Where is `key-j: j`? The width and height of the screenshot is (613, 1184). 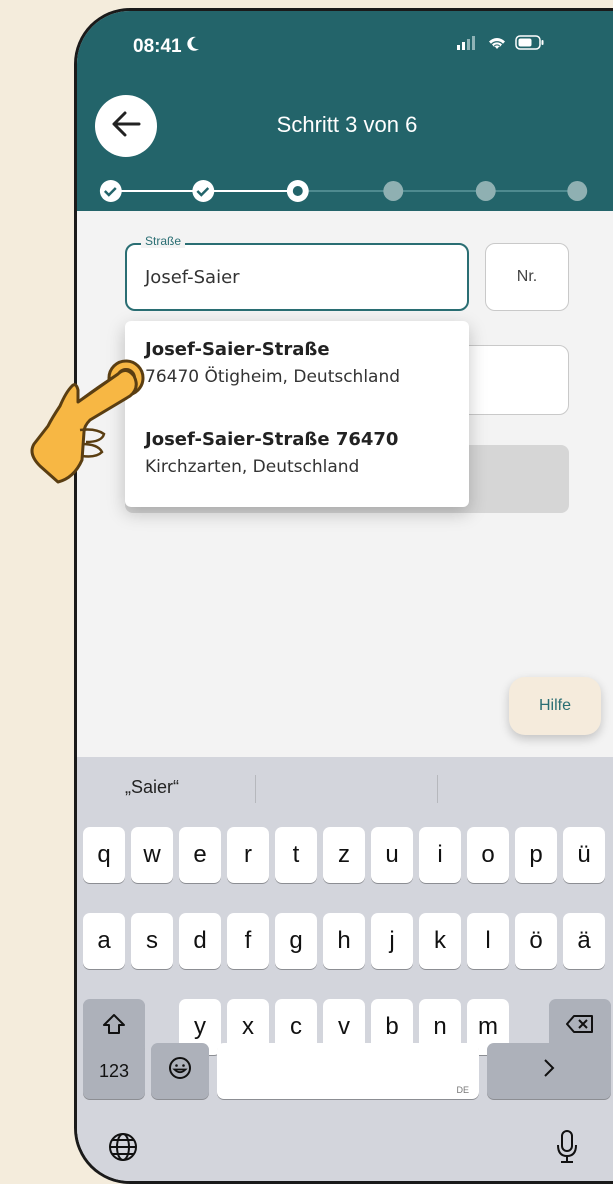 key-j: j is located at coordinates (392, 941).